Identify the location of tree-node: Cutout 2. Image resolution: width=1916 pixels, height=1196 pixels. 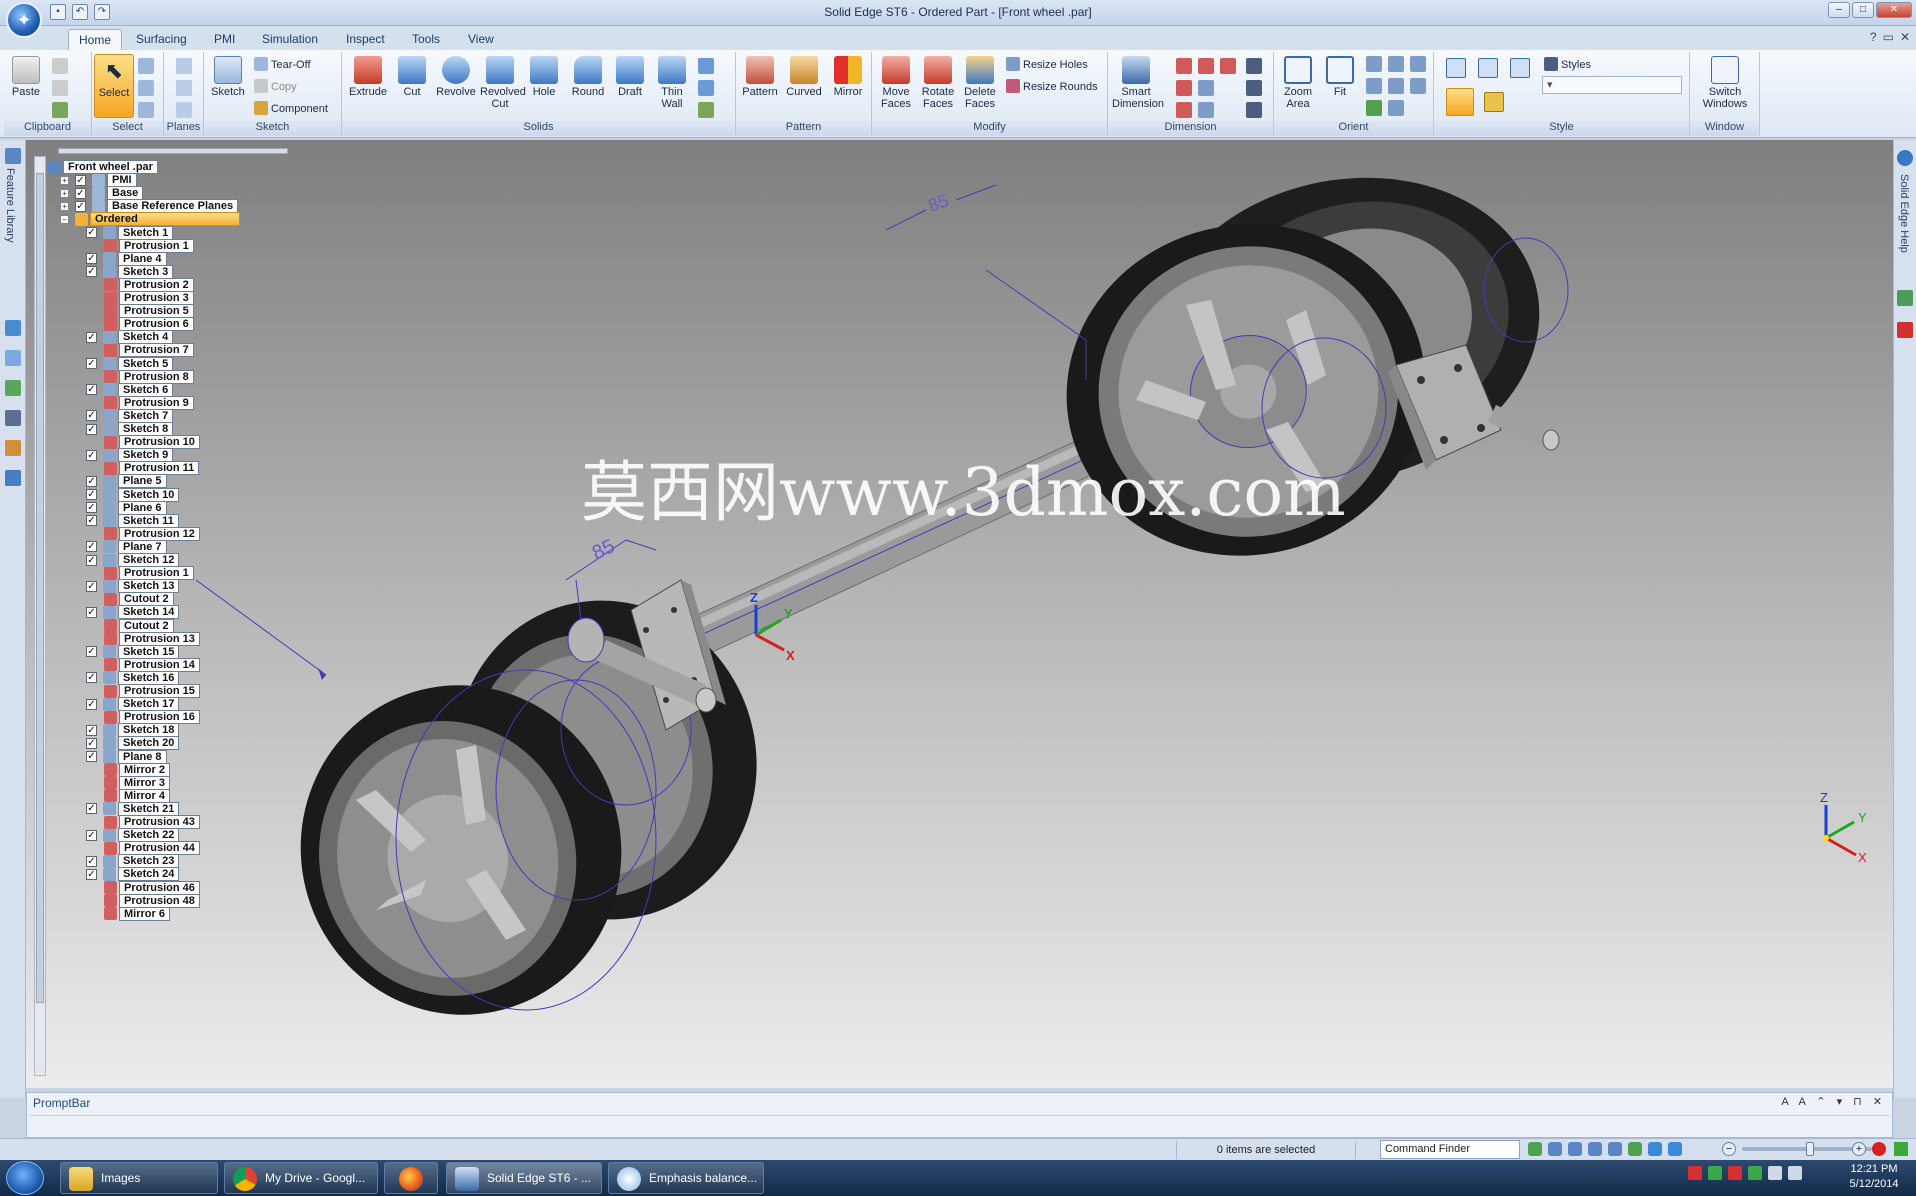
(139, 625).